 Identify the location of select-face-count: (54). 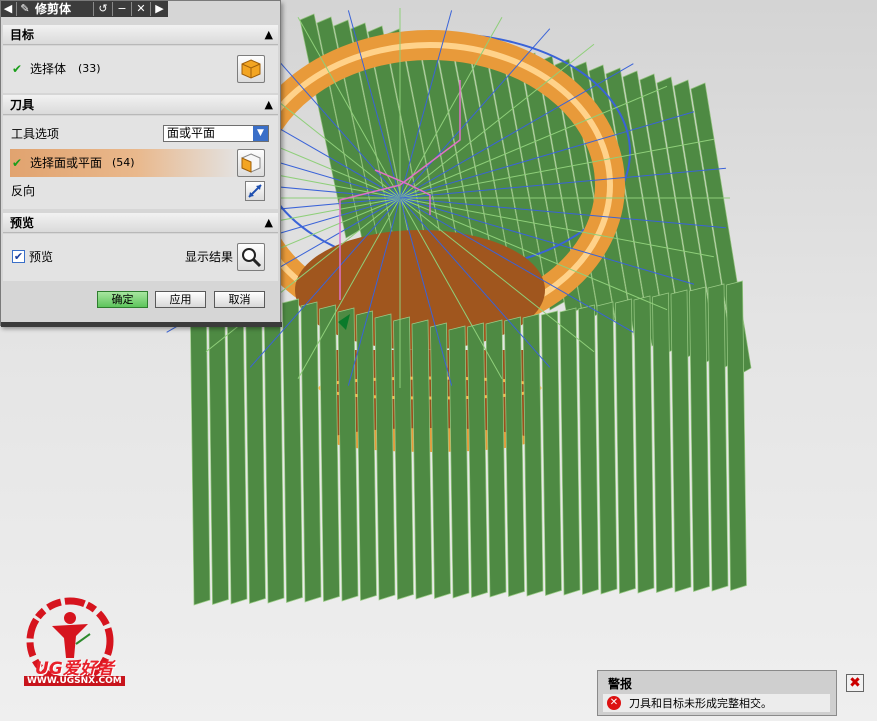
(123, 162).